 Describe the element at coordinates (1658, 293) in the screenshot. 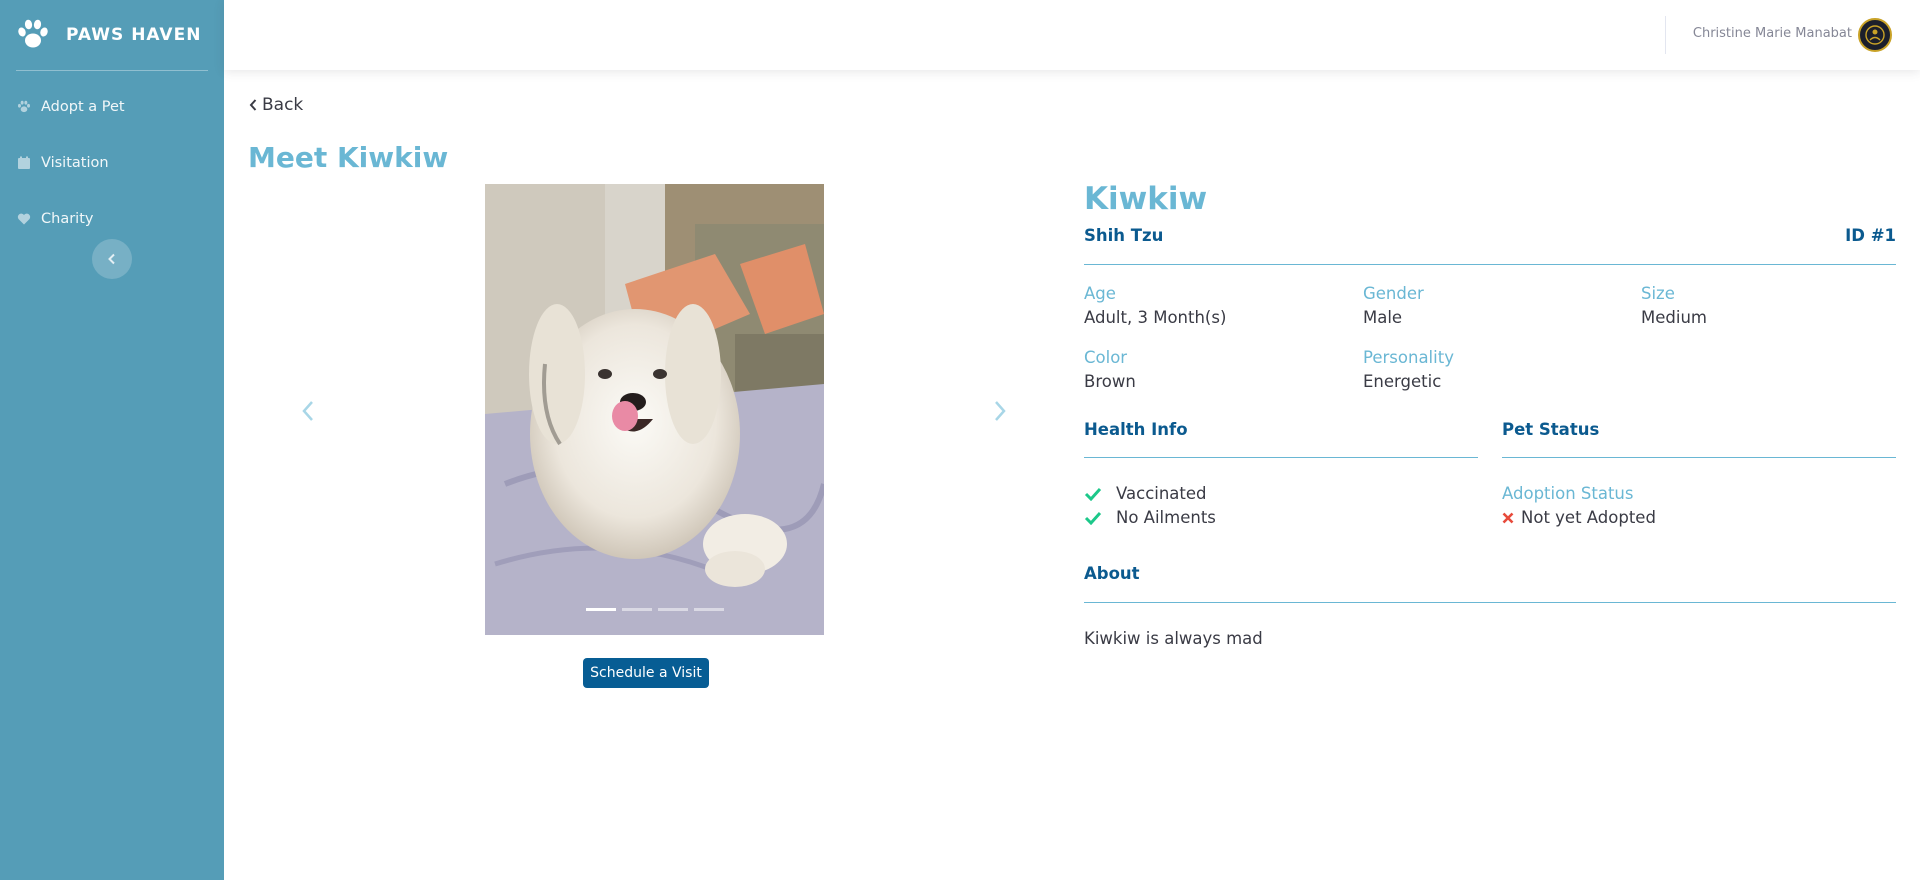

I see `size-label: Size` at that location.